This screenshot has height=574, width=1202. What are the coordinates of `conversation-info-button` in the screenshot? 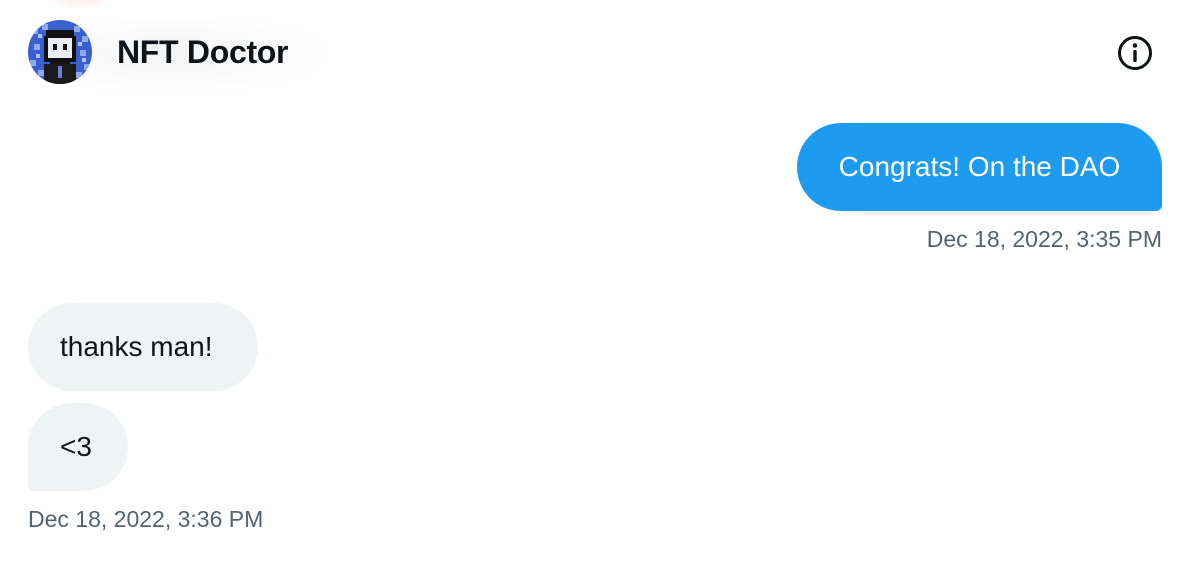 It's located at (1135, 53).